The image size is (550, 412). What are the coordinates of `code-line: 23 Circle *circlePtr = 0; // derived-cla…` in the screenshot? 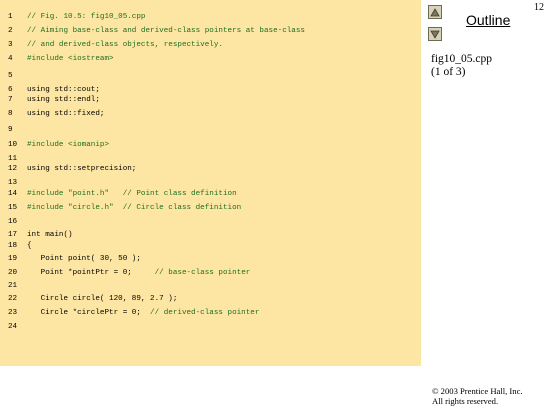 It's located at (210, 313).